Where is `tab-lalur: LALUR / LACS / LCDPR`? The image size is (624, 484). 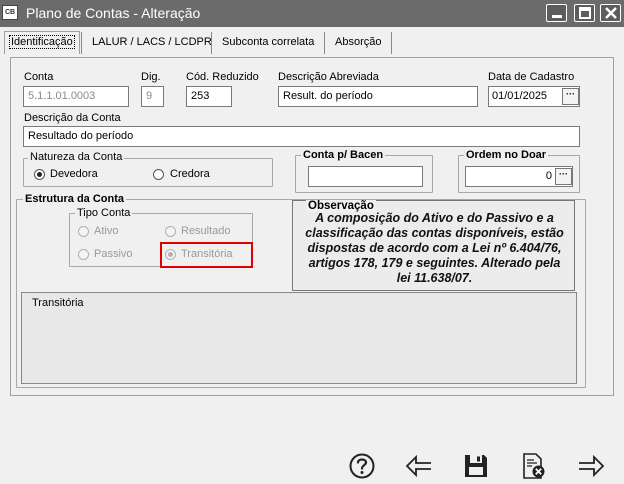 tab-lalur: LALUR / LACS / LCDPR is located at coordinates (152, 43).